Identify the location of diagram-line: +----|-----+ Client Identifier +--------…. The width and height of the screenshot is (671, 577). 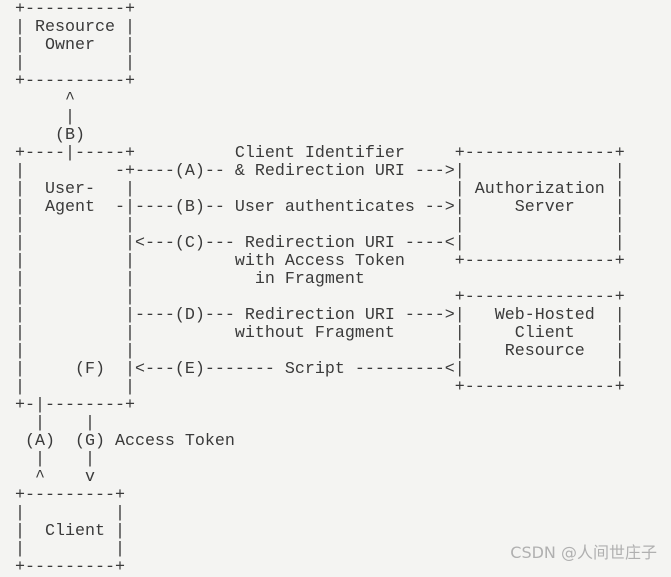
(320, 153).